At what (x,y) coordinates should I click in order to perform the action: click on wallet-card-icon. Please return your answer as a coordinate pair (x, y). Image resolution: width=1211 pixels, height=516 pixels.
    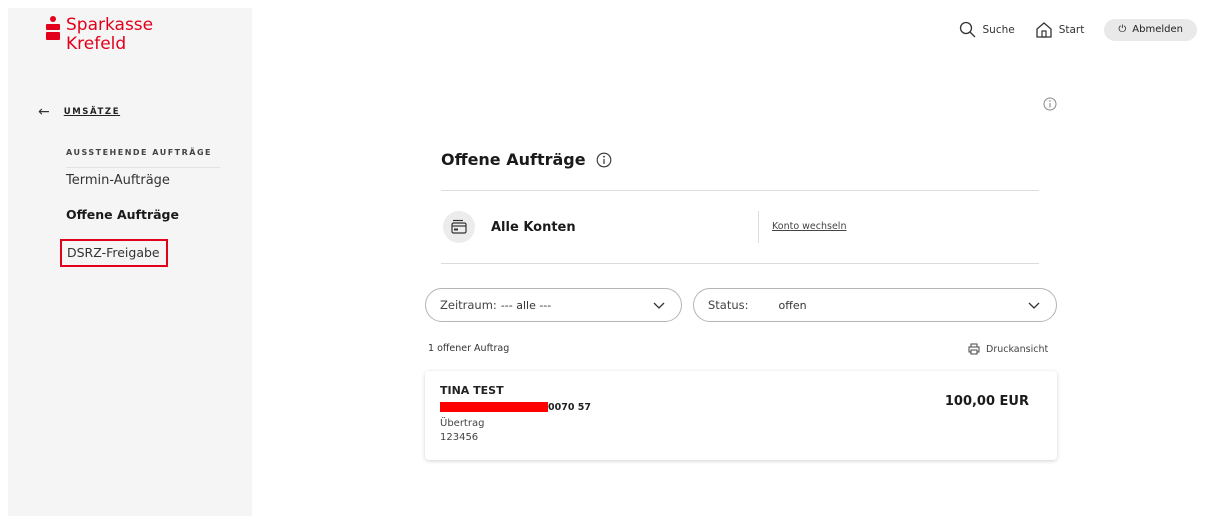
    Looking at the image, I should click on (459, 226).